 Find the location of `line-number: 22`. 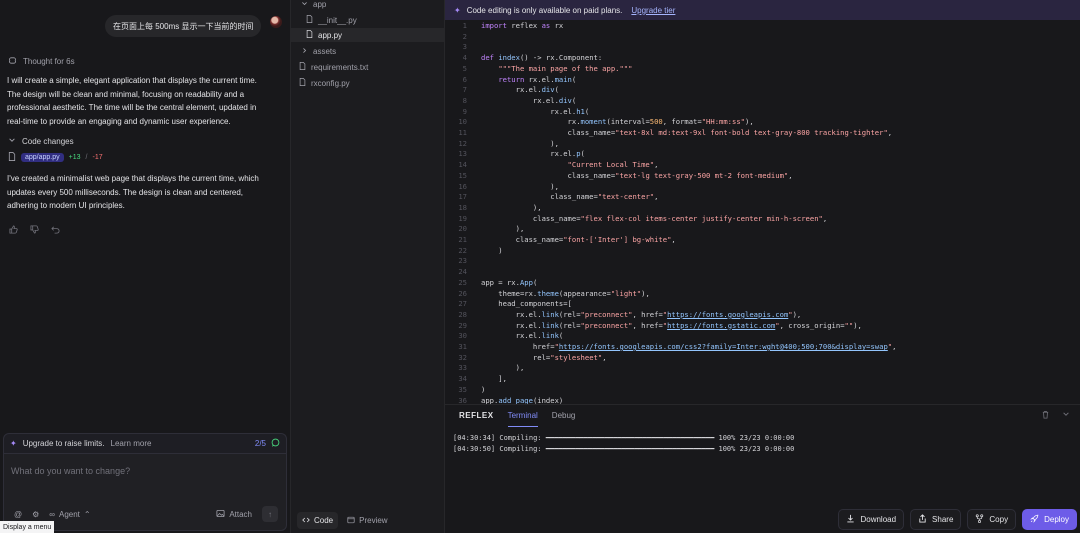

line-number: 22 is located at coordinates (462, 250).